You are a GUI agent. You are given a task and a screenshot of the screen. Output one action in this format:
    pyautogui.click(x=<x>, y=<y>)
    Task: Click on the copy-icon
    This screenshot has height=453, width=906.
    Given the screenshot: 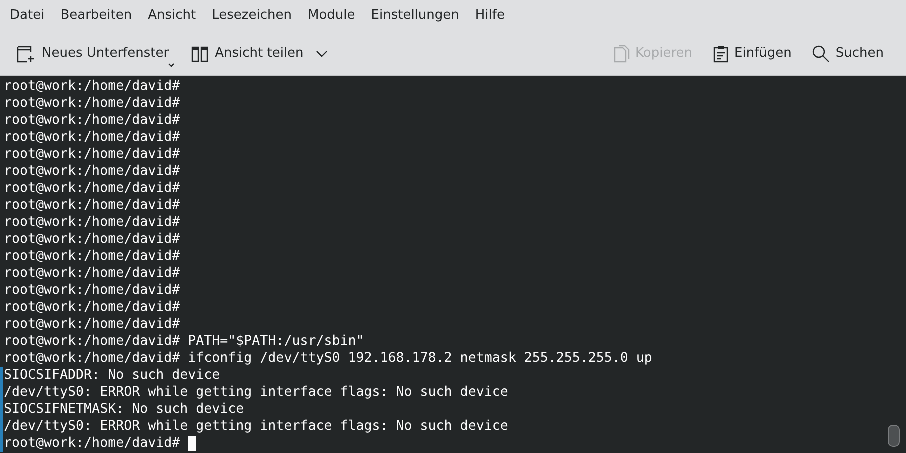 What is the action you would take?
    pyautogui.click(x=622, y=53)
    